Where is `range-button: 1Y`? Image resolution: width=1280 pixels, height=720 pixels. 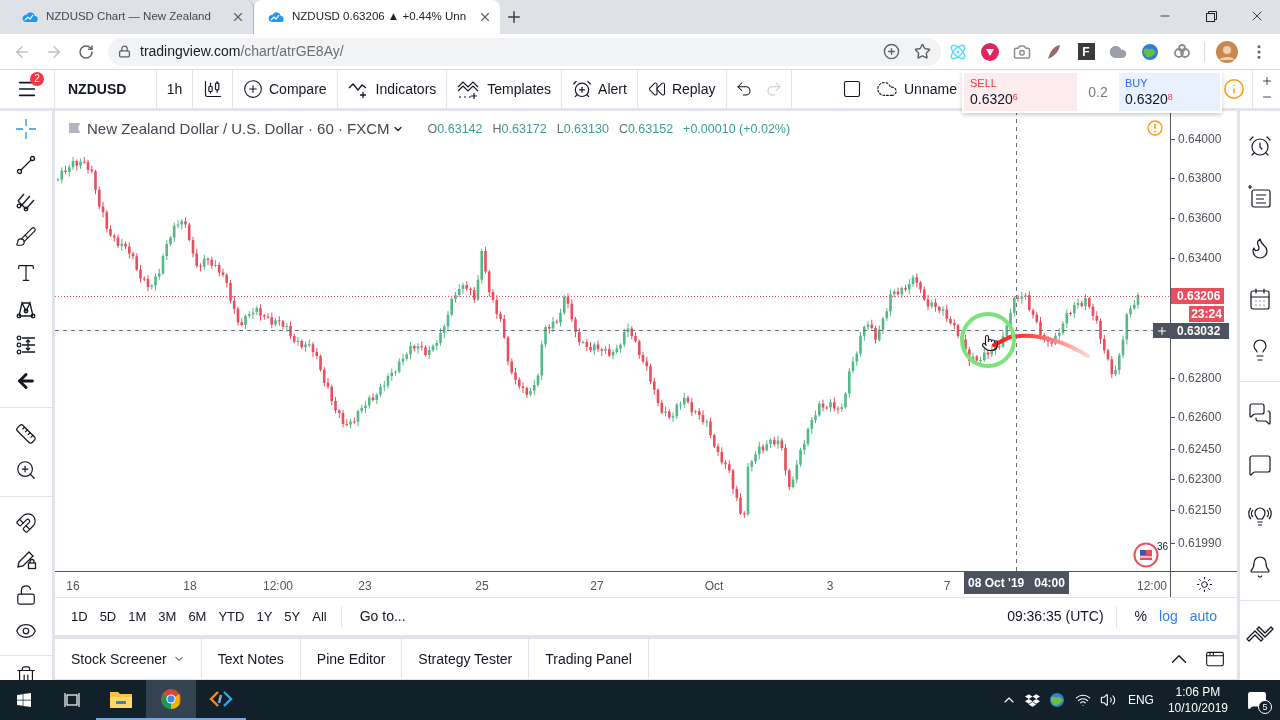 range-button: 1Y is located at coordinates (264, 616).